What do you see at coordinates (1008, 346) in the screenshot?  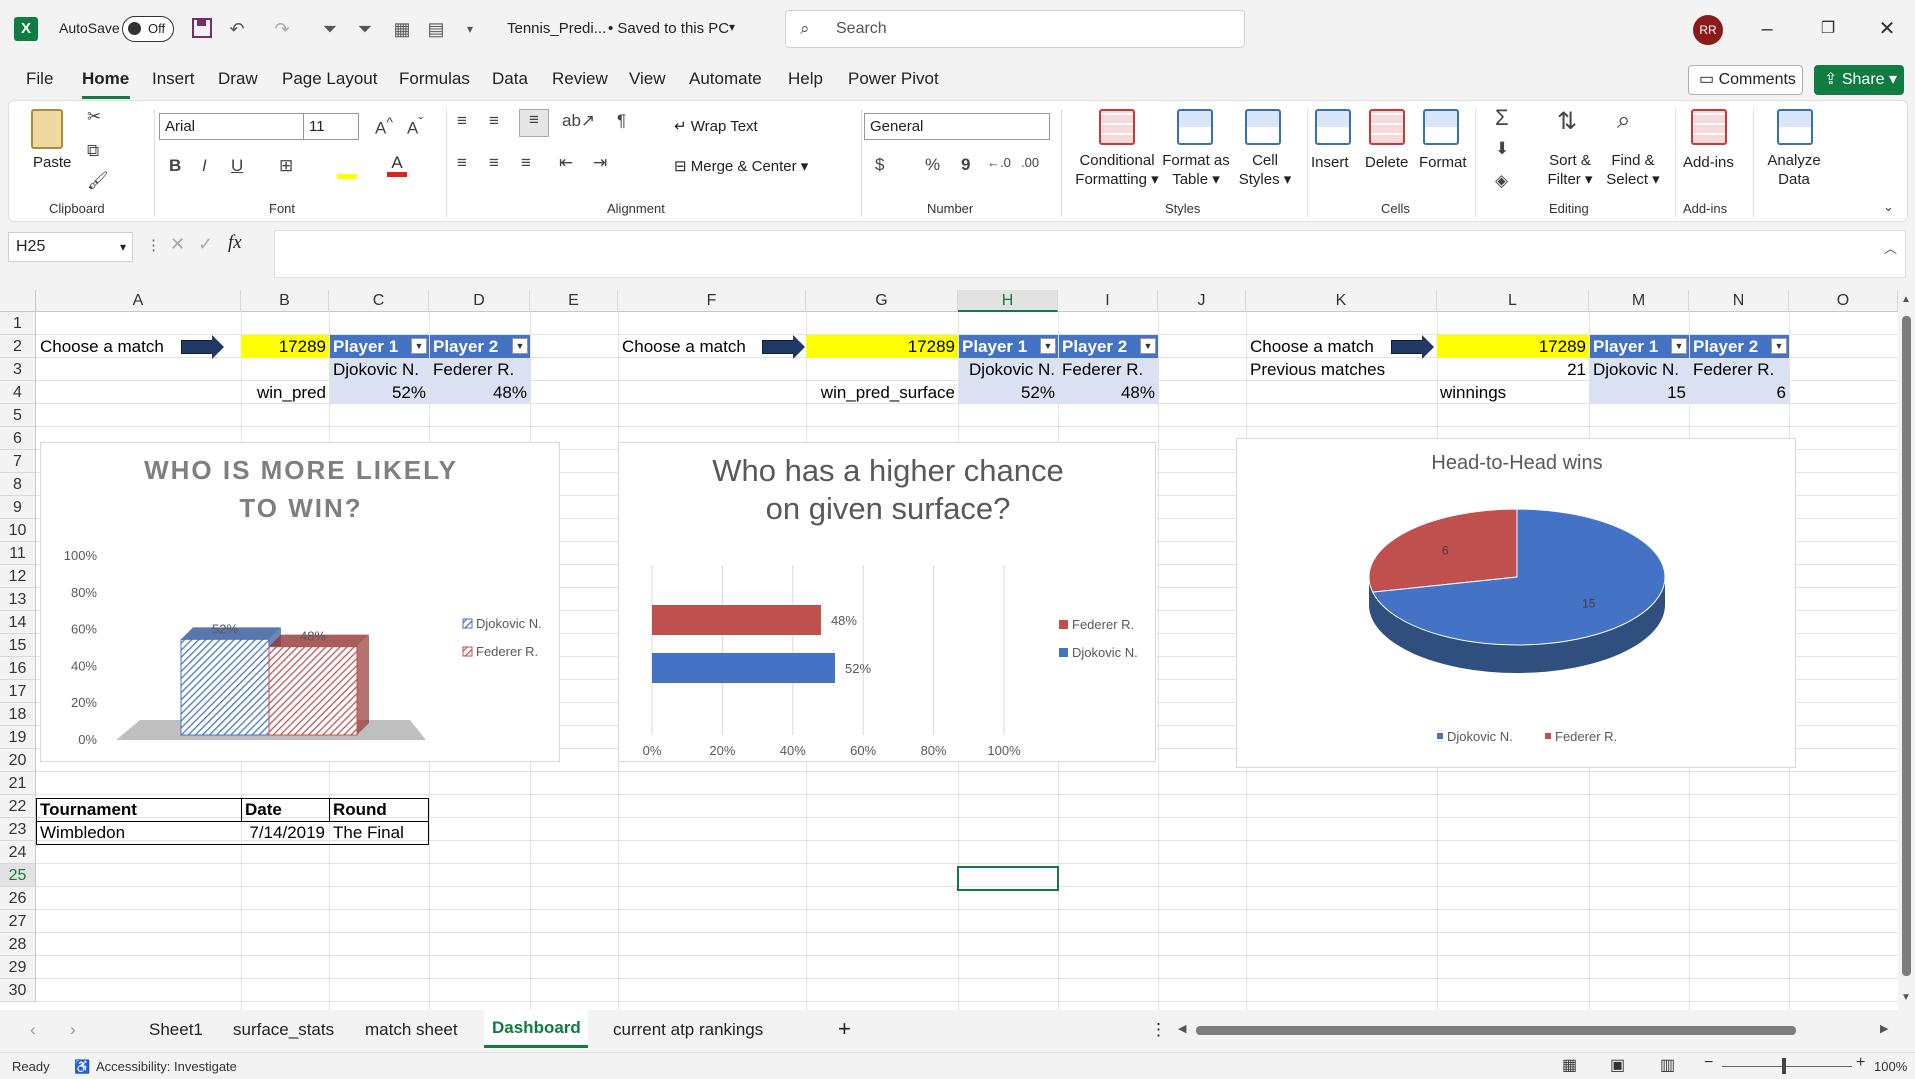 I see `cell-h2: Player 1 ▼` at bounding box center [1008, 346].